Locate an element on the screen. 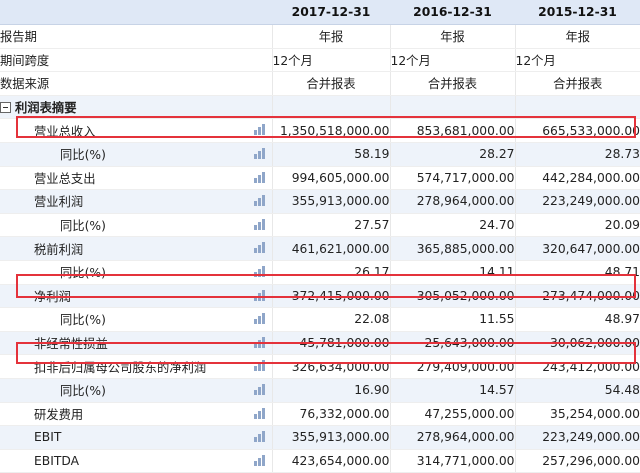 Image resolution: width=640 pixels, height=473 pixels. row-pretax-profit-yoy: 同比(%) 26.17 14.11 48.71 is located at coordinates (320, 272).